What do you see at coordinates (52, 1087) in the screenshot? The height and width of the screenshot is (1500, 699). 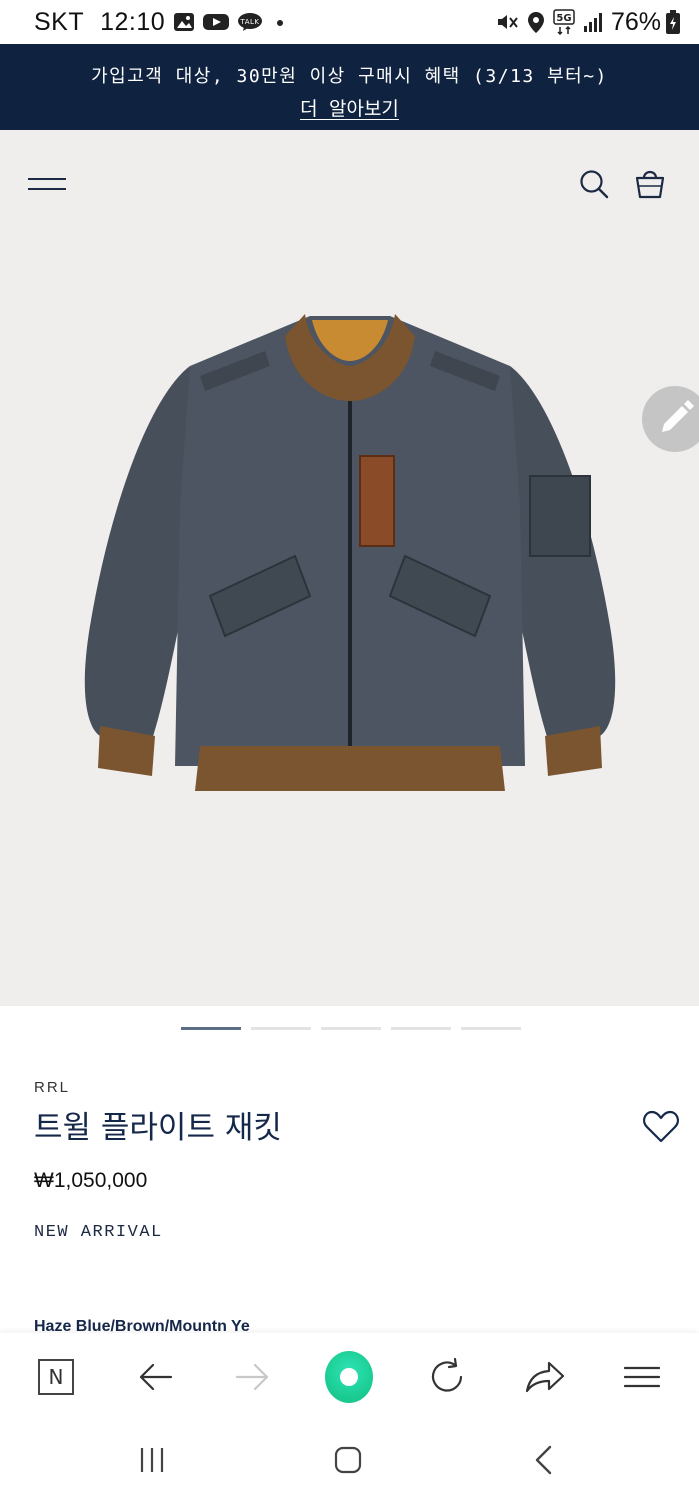 I see `brand-label: RRL` at bounding box center [52, 1087].